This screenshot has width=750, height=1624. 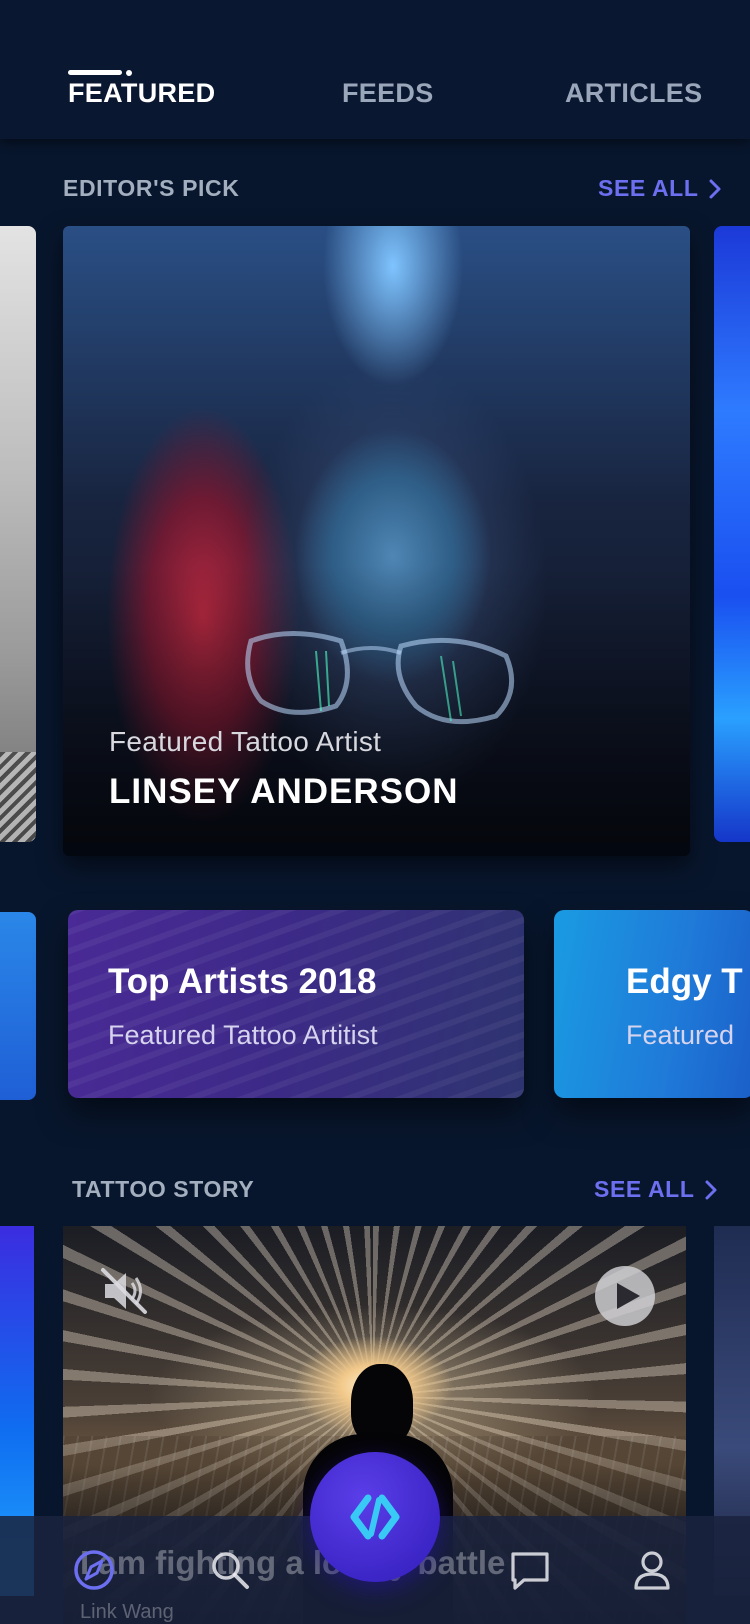 I want to click on story-title: I am fighting a lonely battle, so click(x=293, y=1562).